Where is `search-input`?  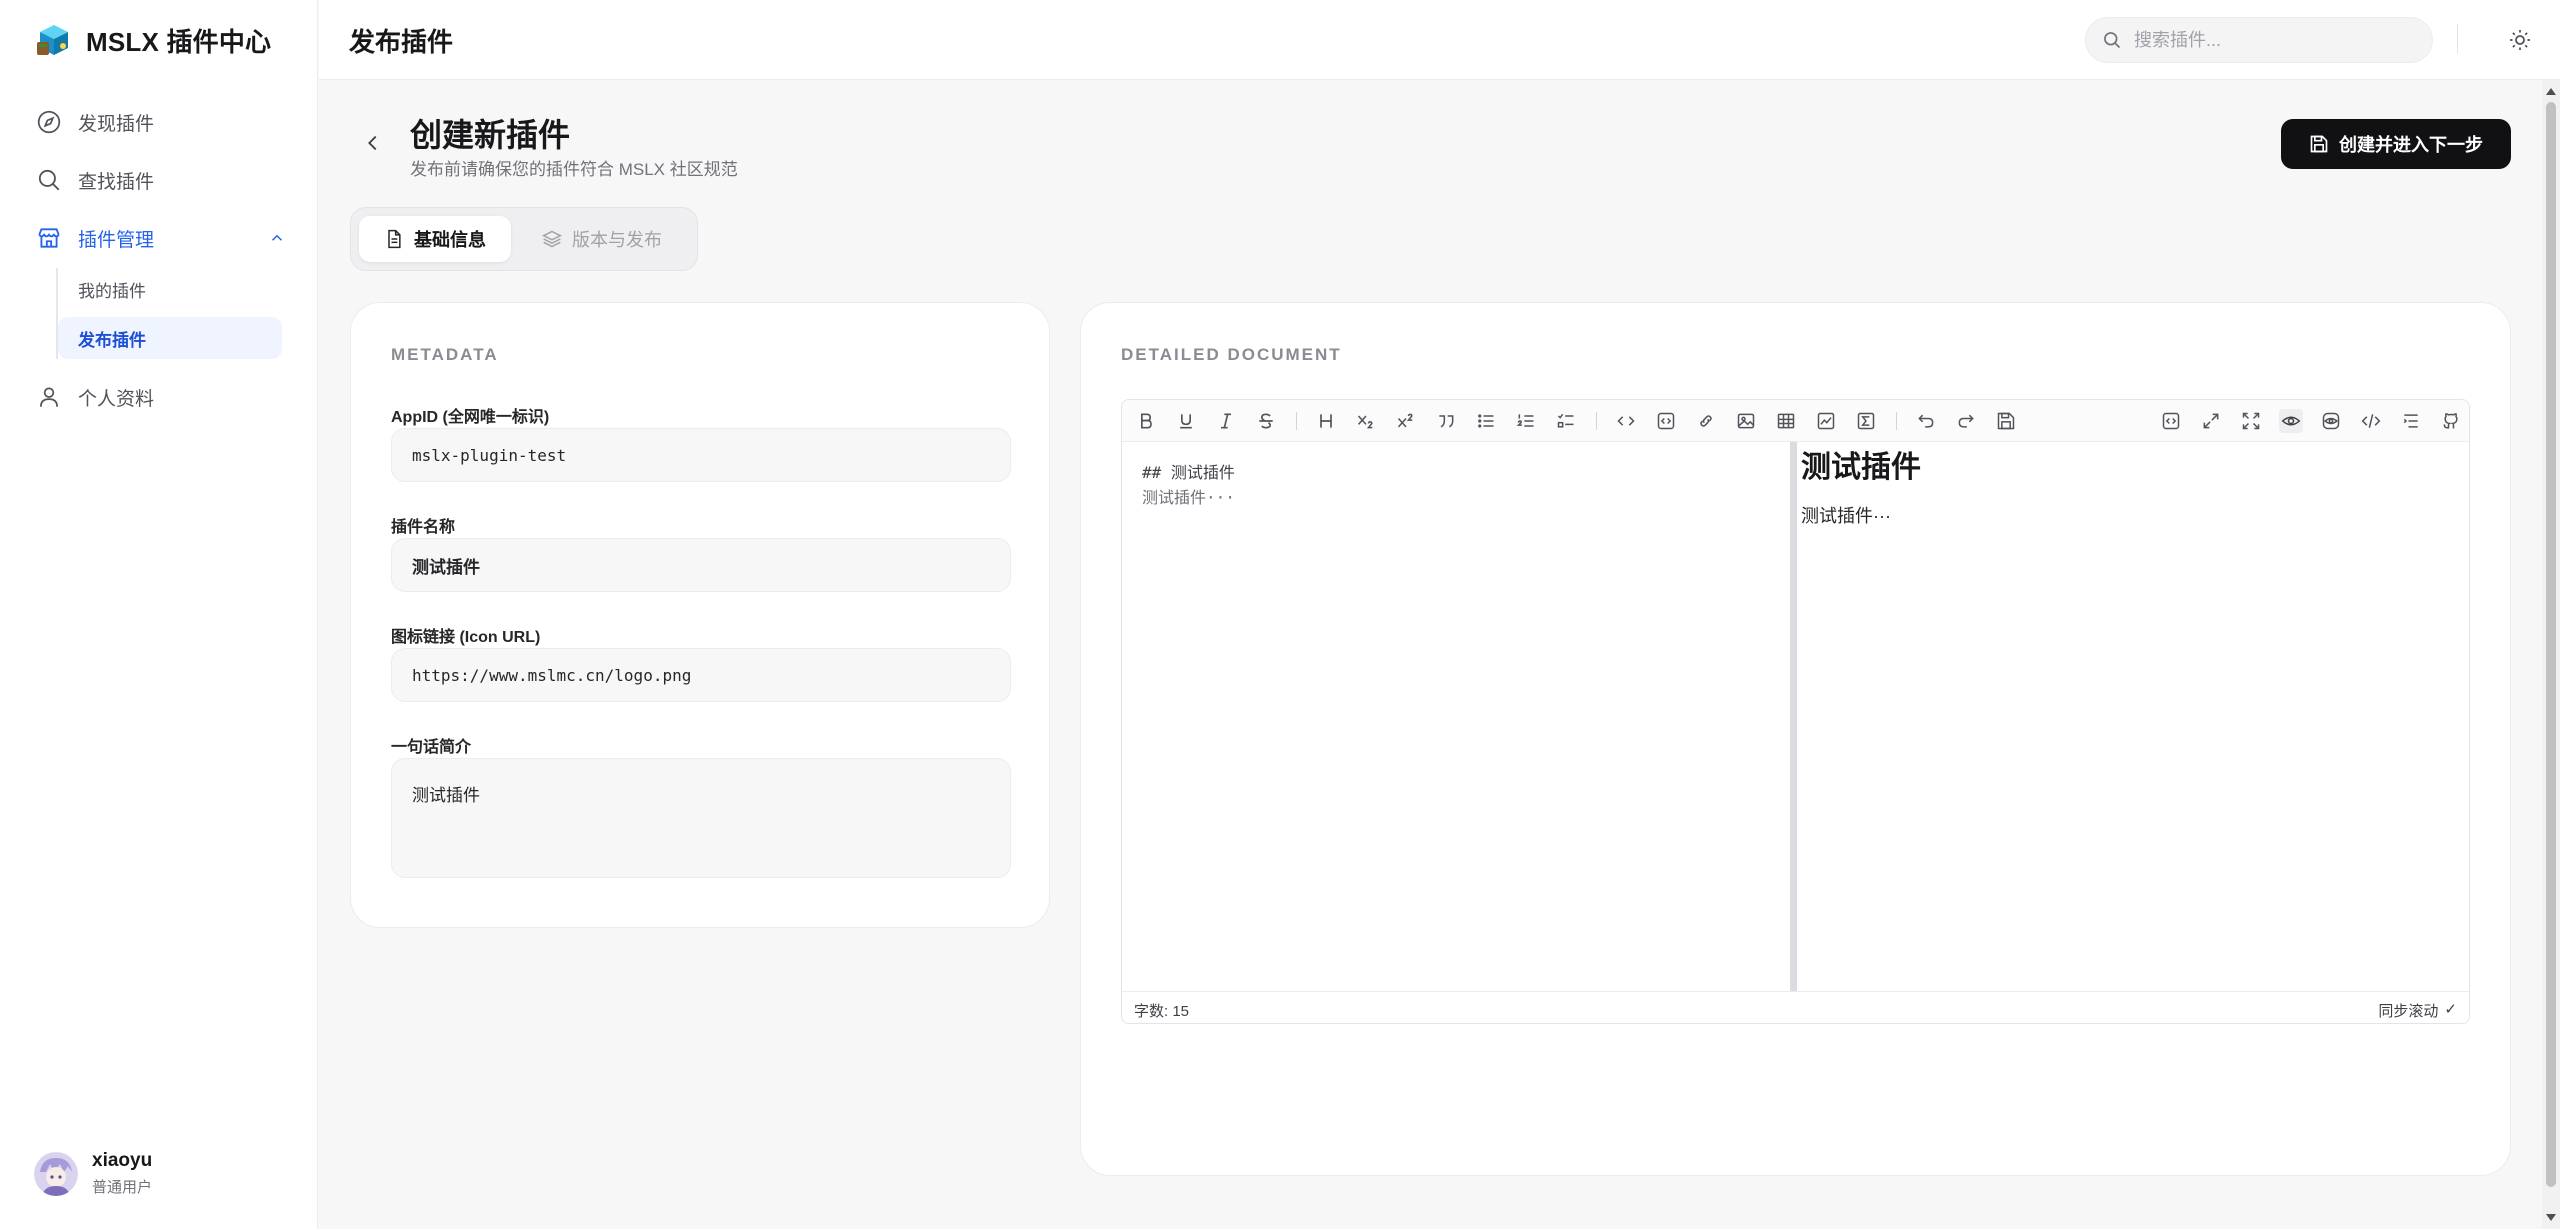
search-input is located at coordinates (2274, 40).